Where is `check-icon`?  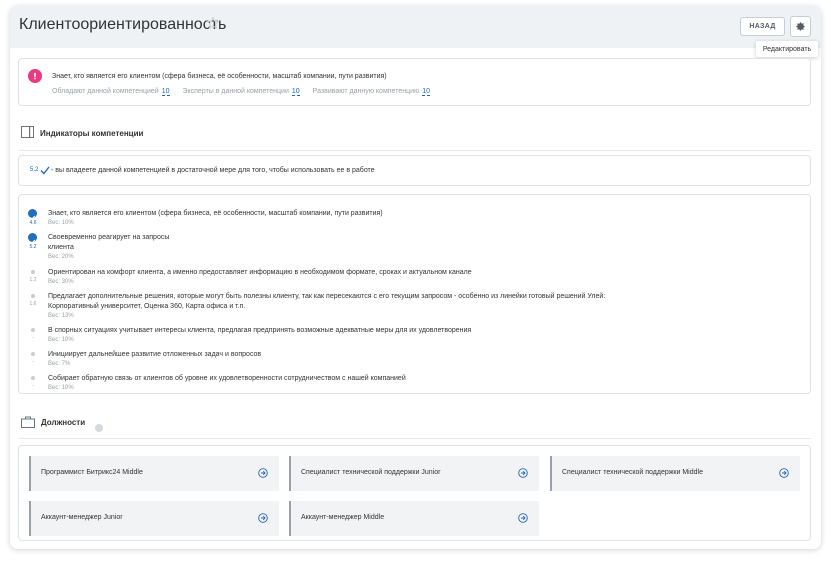 check-icon is located at coordinates (45, 170).